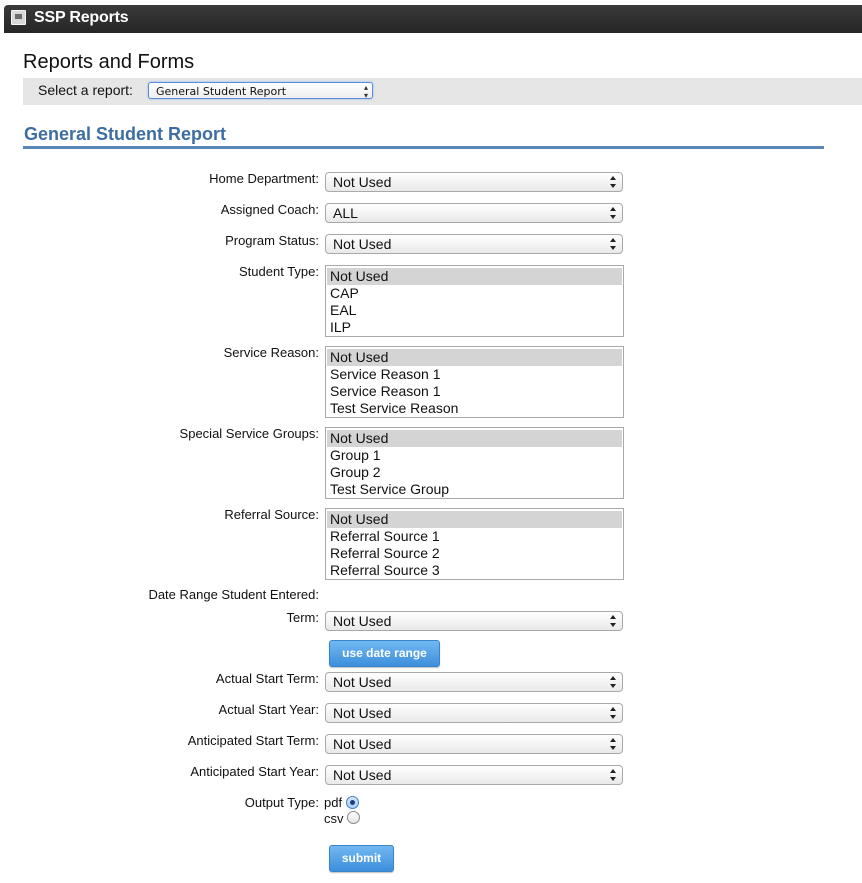  Describe the element at coordinates (268, 709) in the screenshot. I see `actual-start-year-label: Actual Start Year:` at that location.